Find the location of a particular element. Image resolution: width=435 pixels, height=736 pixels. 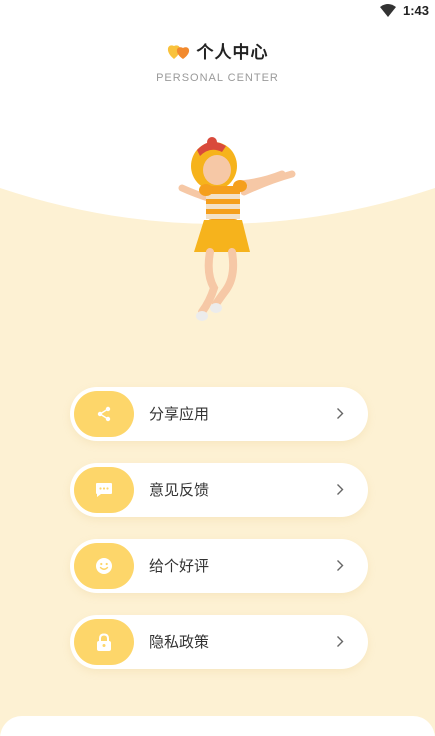

title-row: 个人中心 is located at coordinates (218, 50).